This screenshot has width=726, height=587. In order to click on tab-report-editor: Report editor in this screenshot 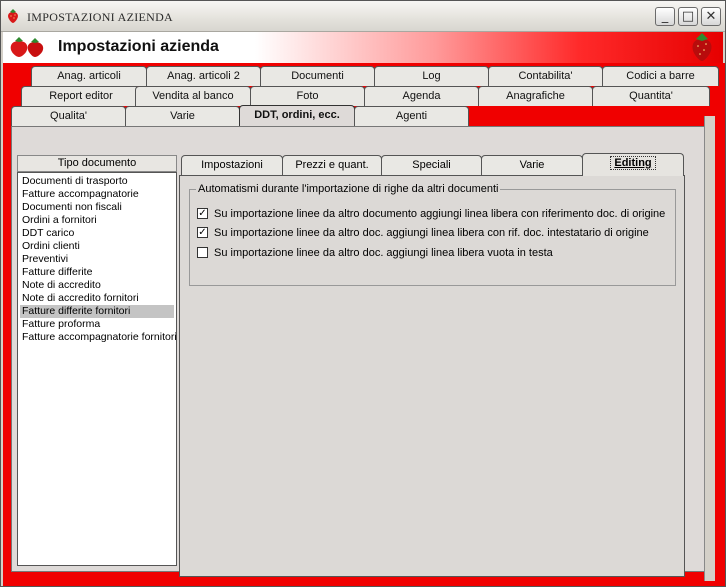, I will do `click(81, 96)`.